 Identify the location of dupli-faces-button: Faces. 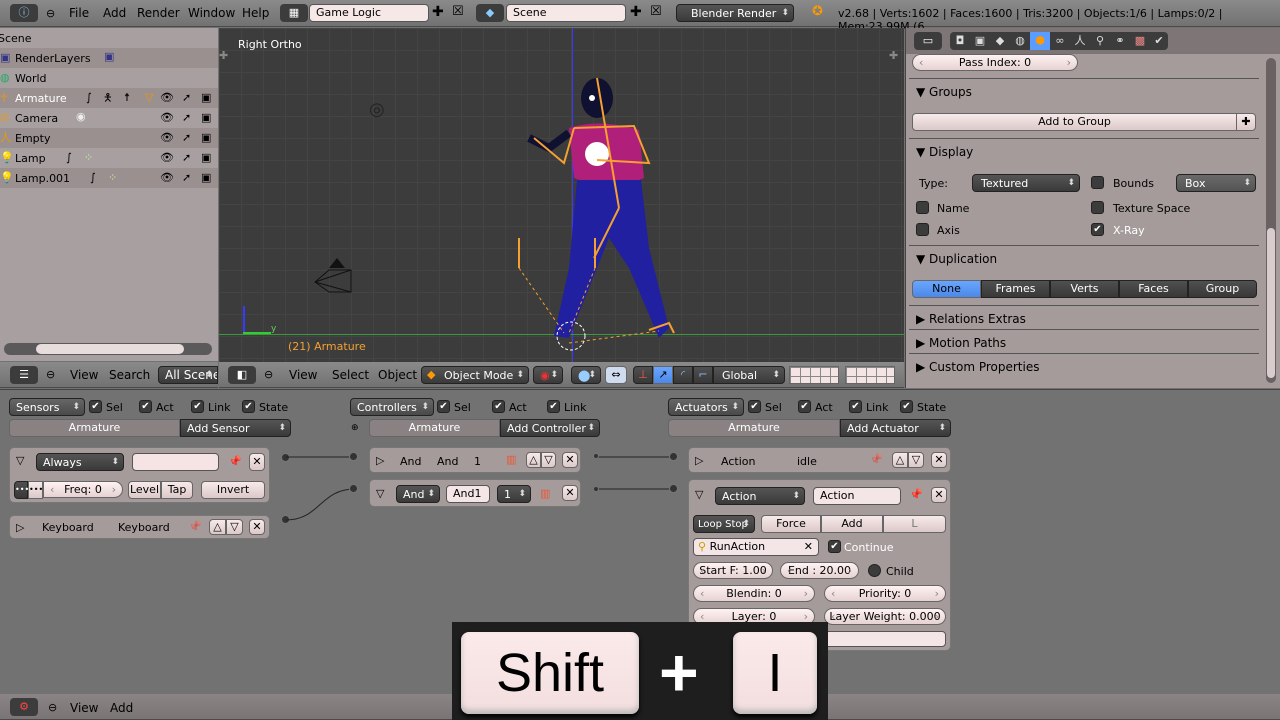
(1153, 289).